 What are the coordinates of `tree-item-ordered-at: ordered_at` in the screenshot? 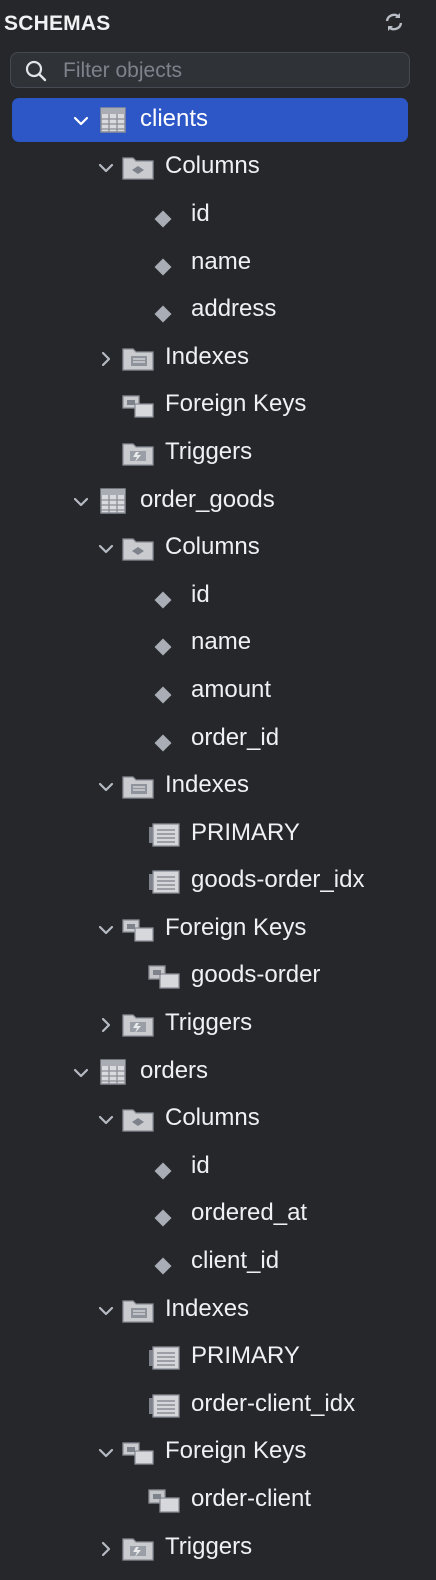 It's located at (218, 1215).